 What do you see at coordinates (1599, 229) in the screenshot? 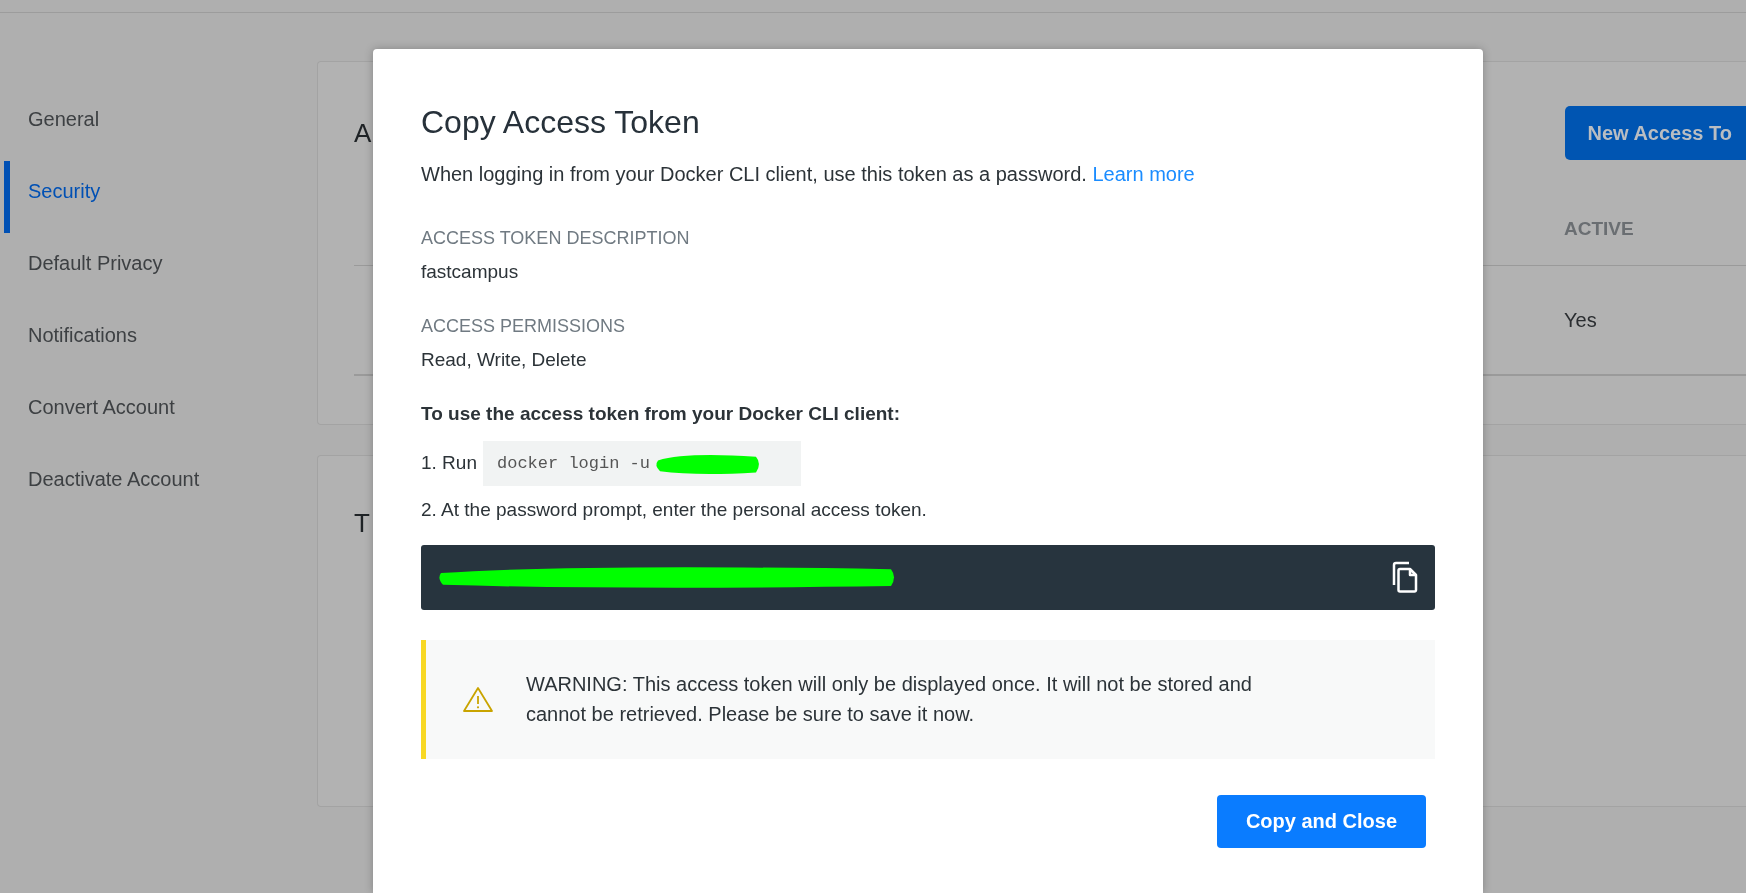
I see `column-header: ACTIVE` at bounding box center [1599, 229].